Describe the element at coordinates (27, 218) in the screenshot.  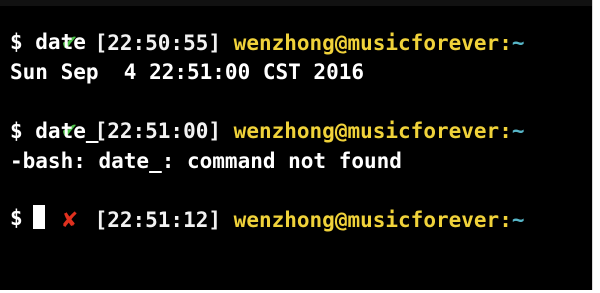
I see `active-command-line: $` at that location.